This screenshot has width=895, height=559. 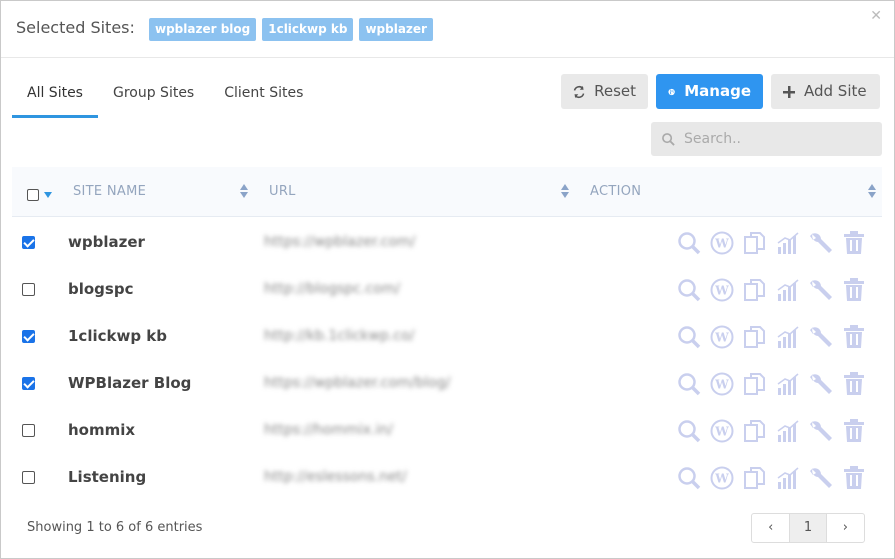 I want to click on pagination: ‹ 1 ›, so click(x=808, y=528).